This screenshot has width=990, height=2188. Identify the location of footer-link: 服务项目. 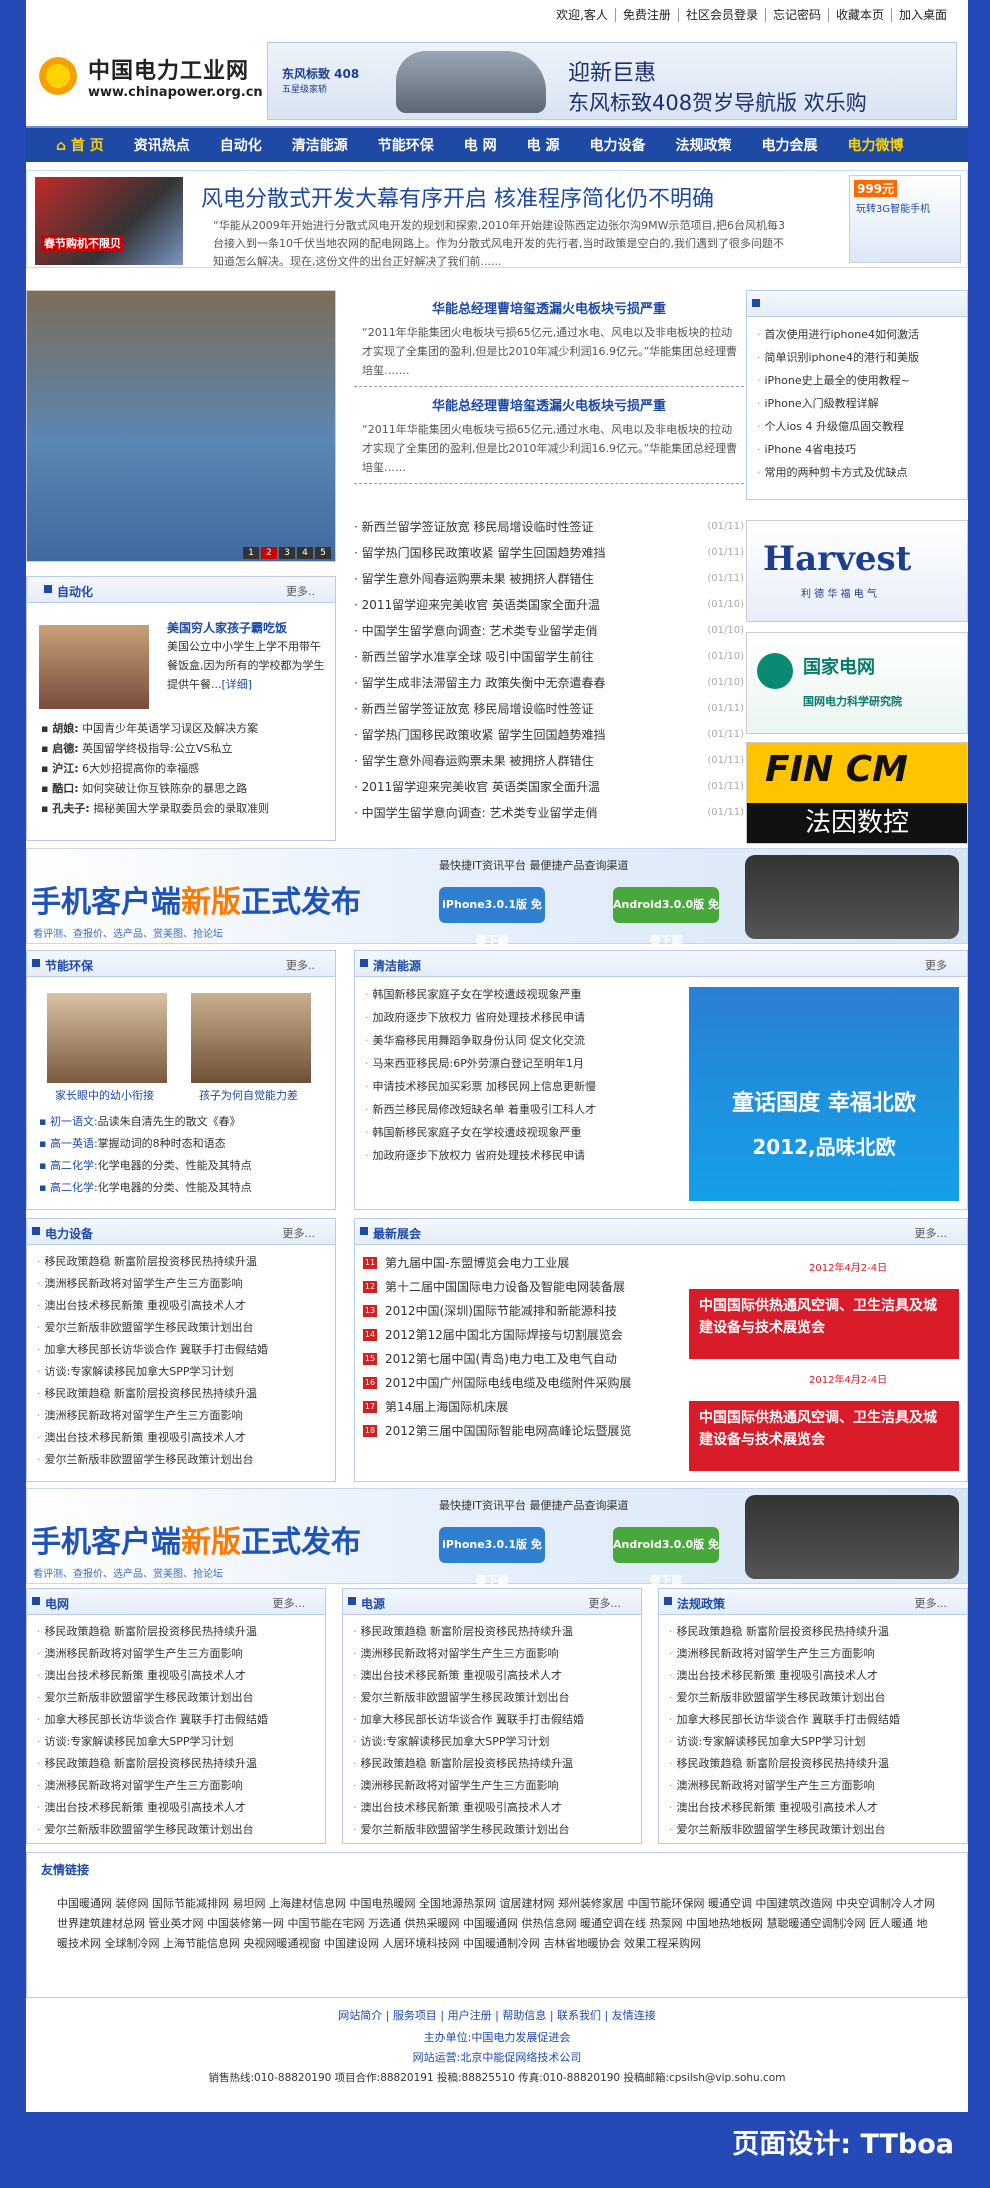
(415, 2015).